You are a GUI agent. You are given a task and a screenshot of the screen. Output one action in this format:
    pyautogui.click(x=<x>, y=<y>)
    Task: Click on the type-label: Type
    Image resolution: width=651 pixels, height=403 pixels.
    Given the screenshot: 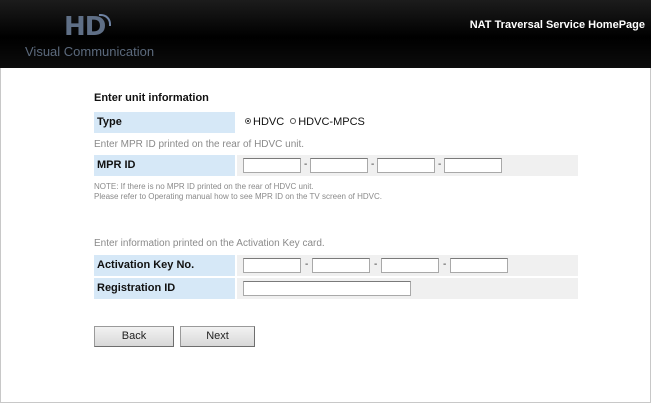 What is the action you would take?
    pyautogui.click(x=164, y=122)
    